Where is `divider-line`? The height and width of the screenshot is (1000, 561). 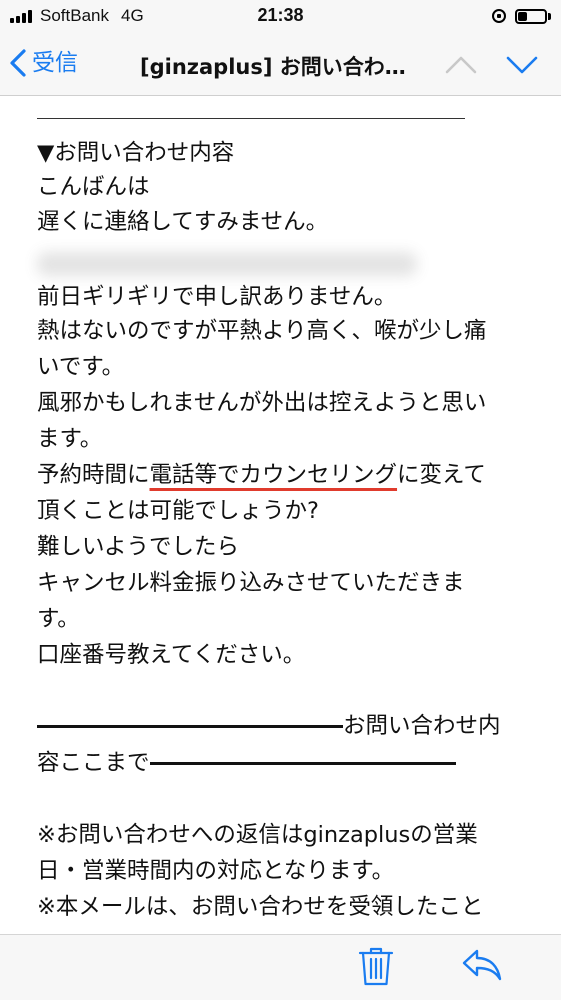
divider-line is located at coordinates (251, 118).